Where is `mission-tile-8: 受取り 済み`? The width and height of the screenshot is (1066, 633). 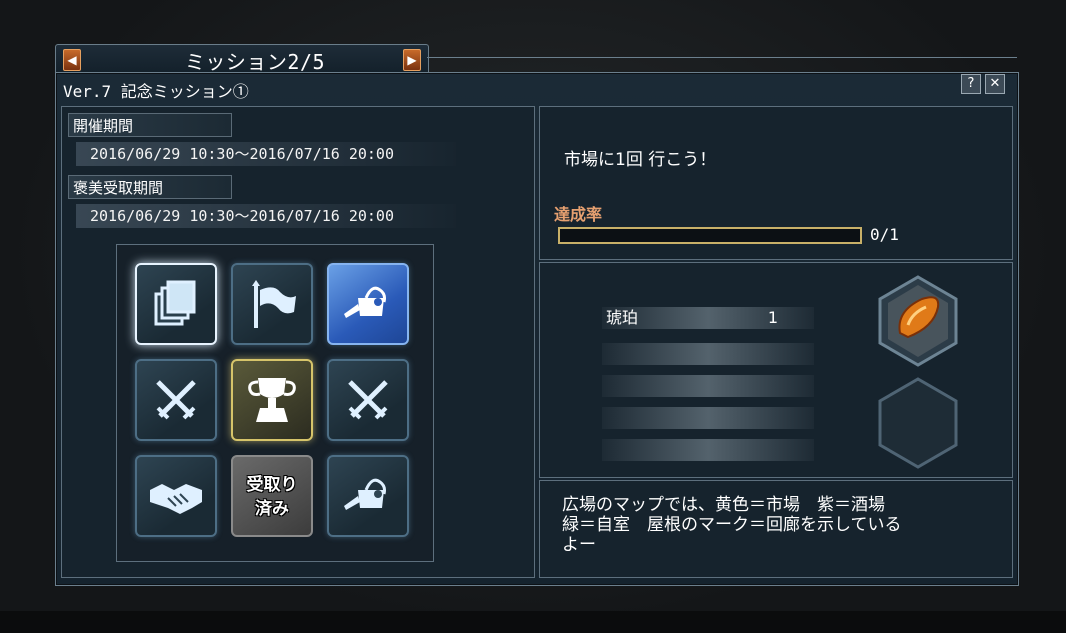
mission-tile-8: 受取り 済み is located at coordinates (272, 496).